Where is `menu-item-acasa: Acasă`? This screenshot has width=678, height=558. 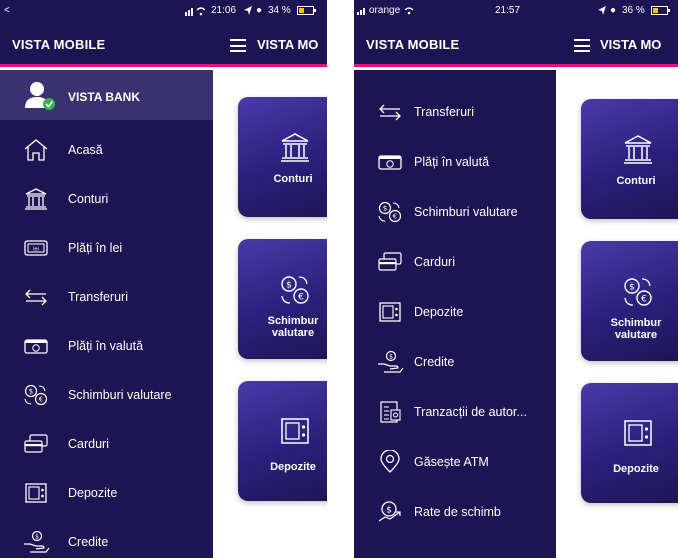
menu-item-acasa: Acasă is located at coordinates (106, 150).